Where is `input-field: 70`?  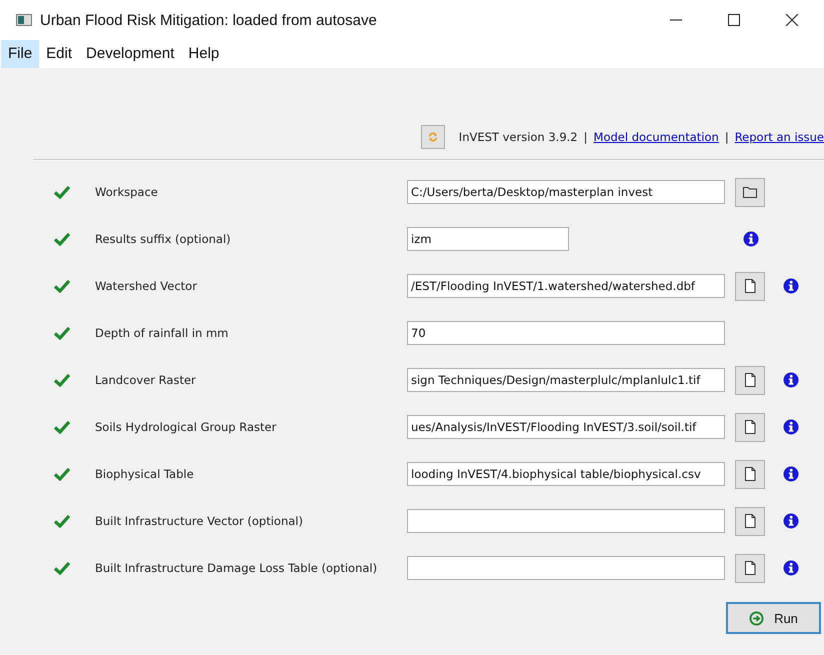 input-field: 70 is located at coordinates (566, 333).